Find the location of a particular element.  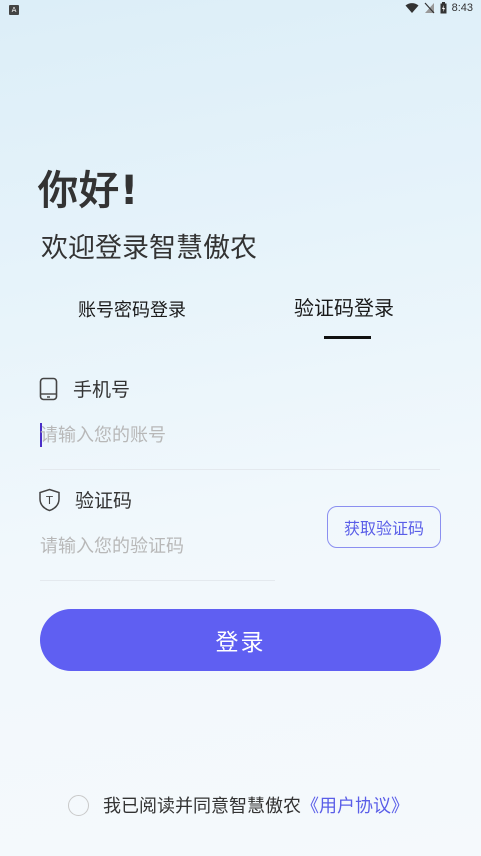

agreement-checkbox is located at coordinates (78, 805).